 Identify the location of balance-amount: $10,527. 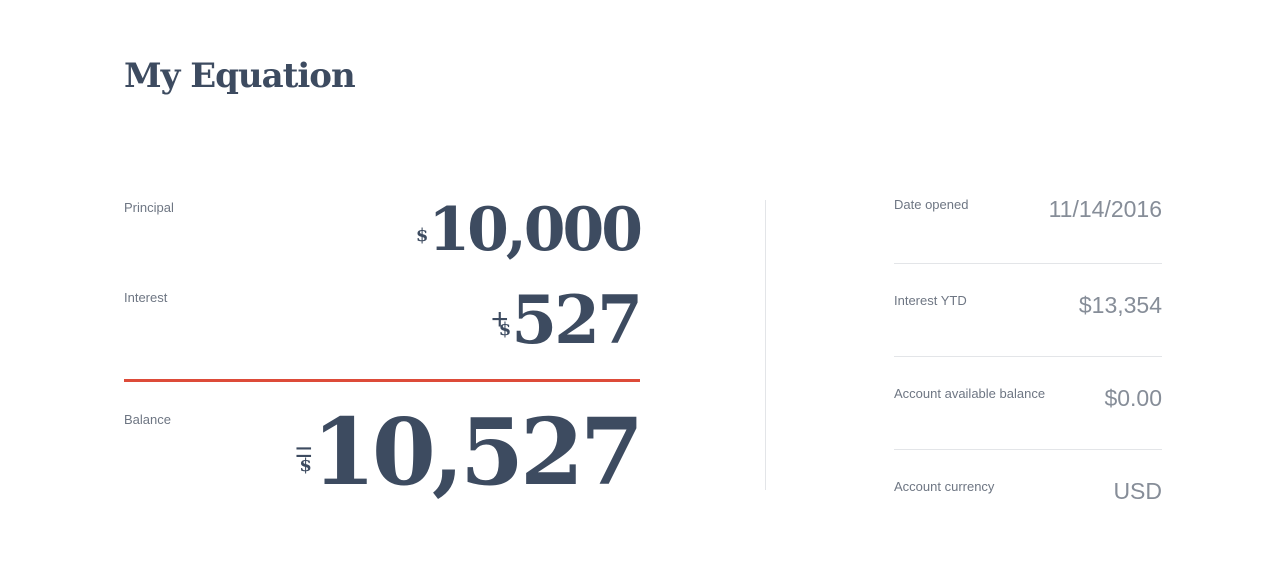
(471, 452).